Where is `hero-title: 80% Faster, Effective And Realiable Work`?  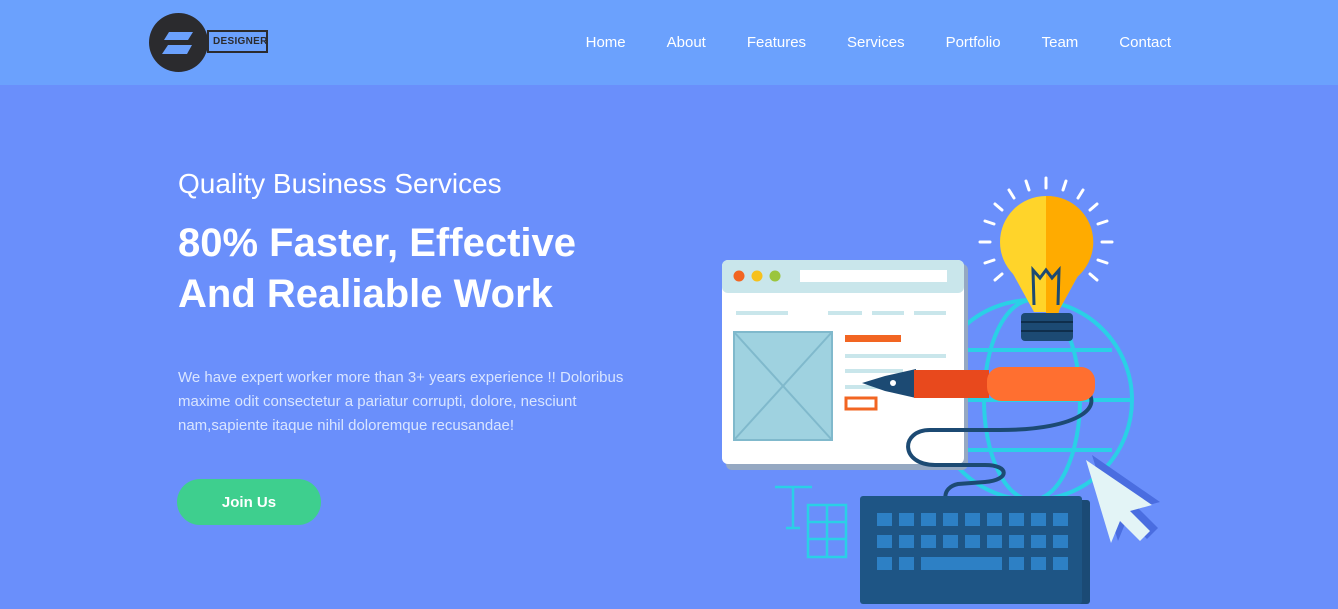
hero-title: 80% Faster, Effective And Realiable Work is located at coordinates (418, 269).